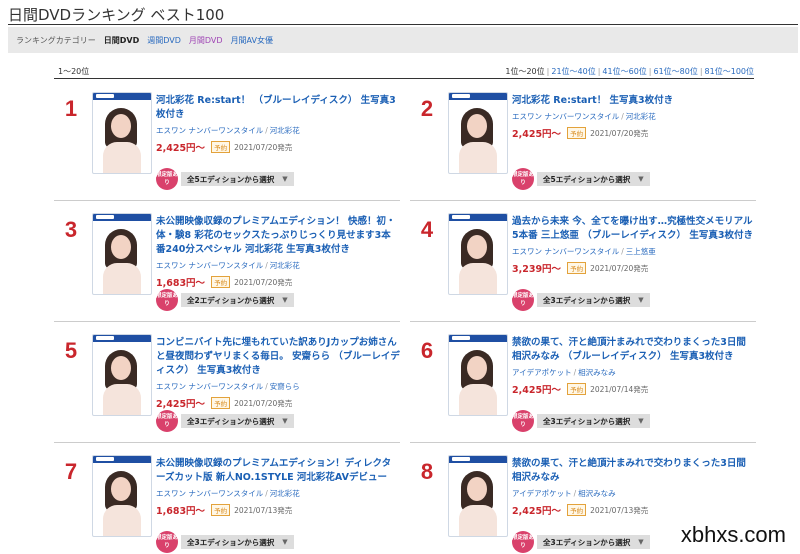 This screenshot has width=800, height=554. What do you see at coordinates (524, 71) in the screenshot?
I see `pager-link: 1位〜20位` at bounding box center [524, 71].